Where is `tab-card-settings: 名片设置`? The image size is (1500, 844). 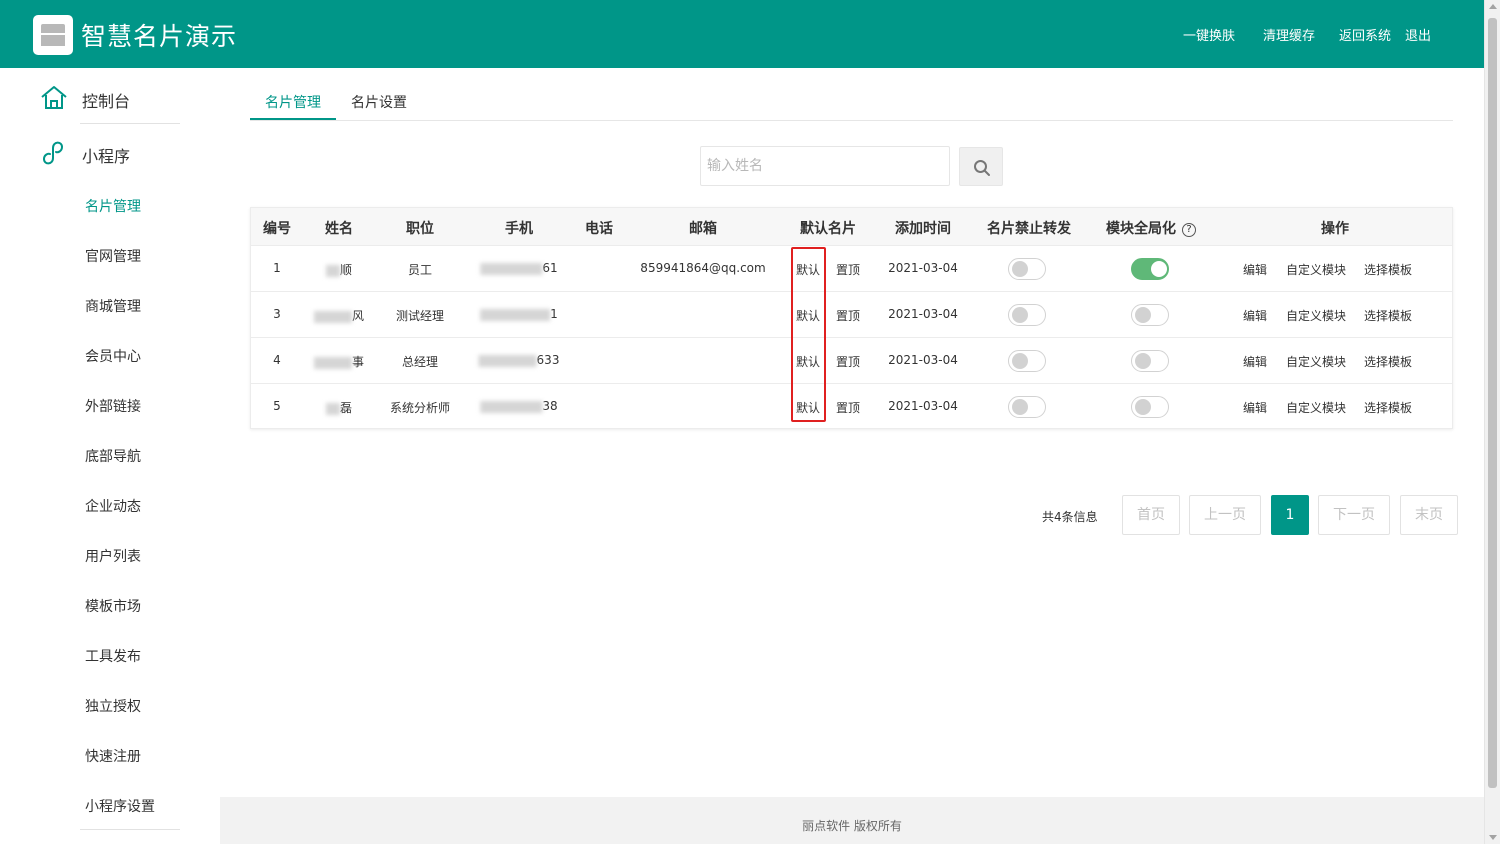 tab-card-settings: 名片设置 is located at coordinates (379, 102).